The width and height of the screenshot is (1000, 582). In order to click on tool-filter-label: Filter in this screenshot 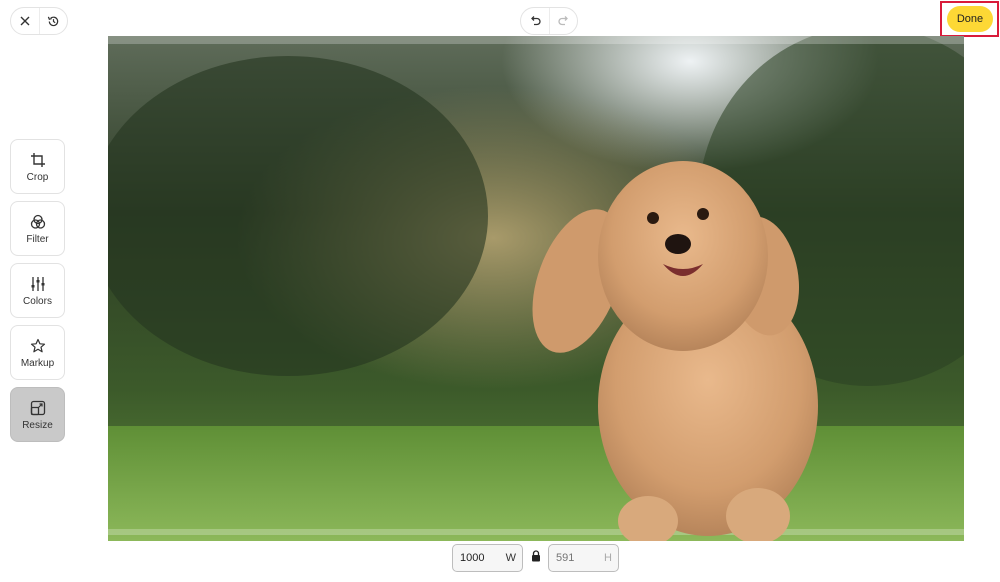, I will do `click(37, 239)`.